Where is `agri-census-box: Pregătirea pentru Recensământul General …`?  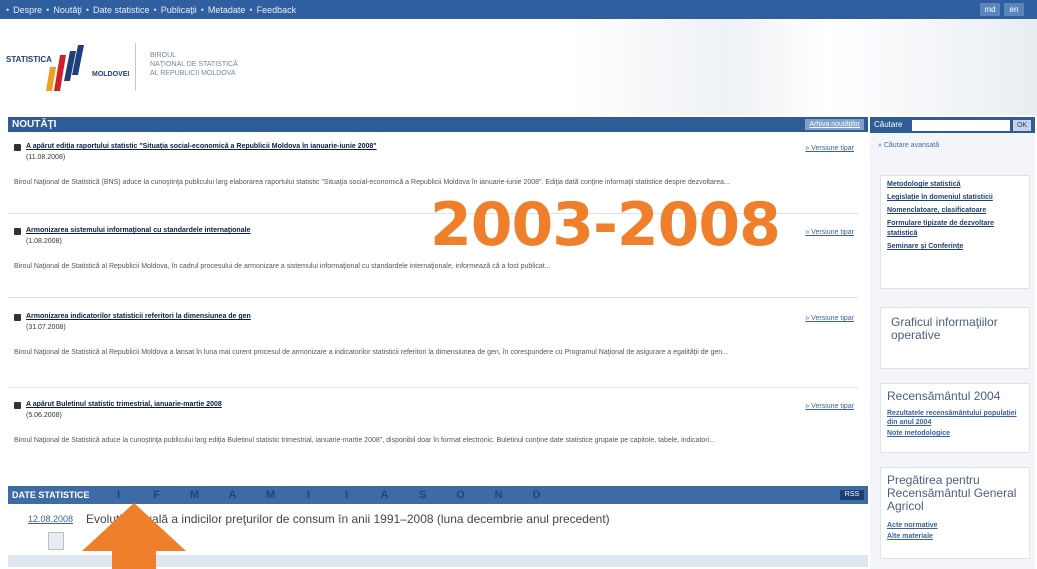 agri-census-box: Pregătirea pentru Recensământul General … is located at coordinates (955, 513).